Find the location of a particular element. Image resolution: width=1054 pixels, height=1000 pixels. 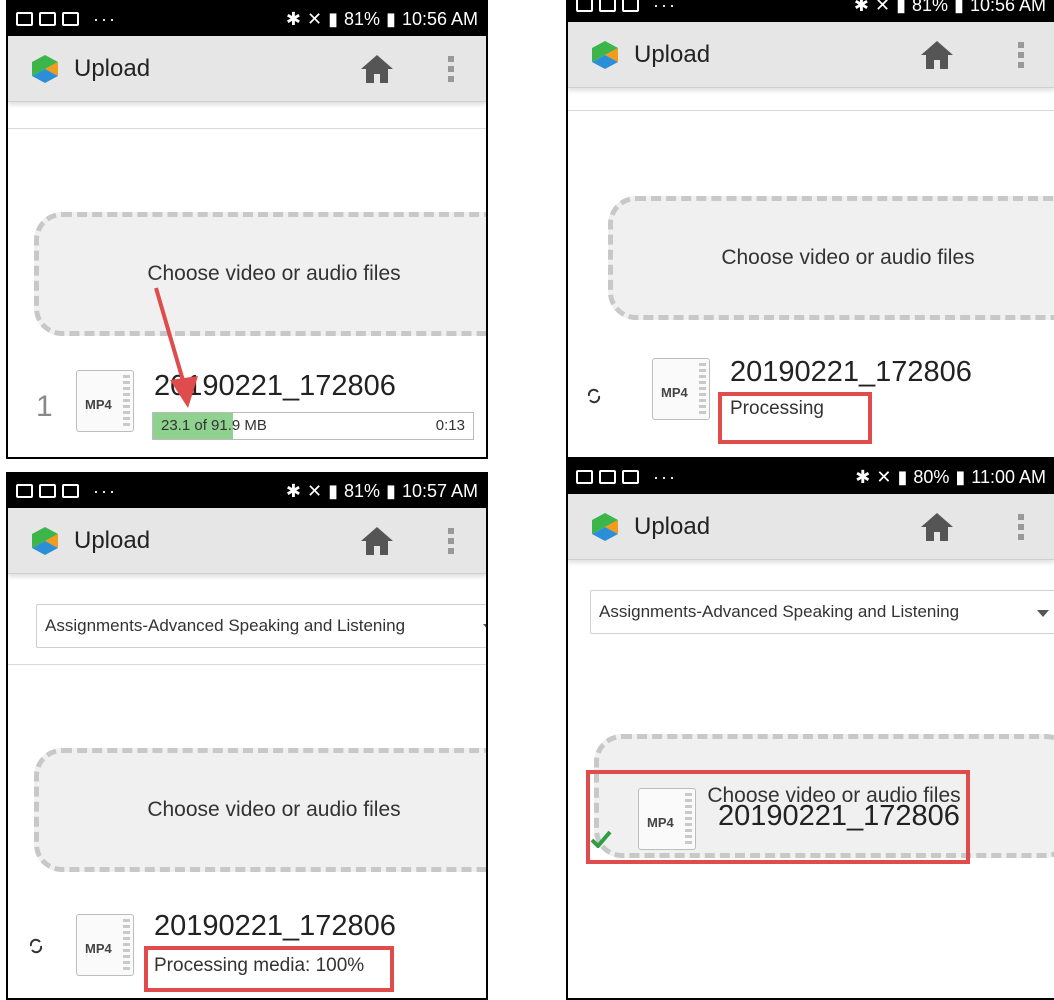

status-bar: ··· ✱ ✕ ▮ 81% ▮ 10:57 AM is located at coordinates (247, 491).